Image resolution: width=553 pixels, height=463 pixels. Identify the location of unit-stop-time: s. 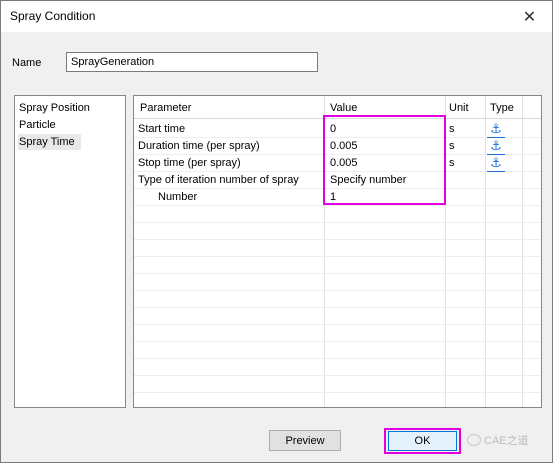
(452, 163).